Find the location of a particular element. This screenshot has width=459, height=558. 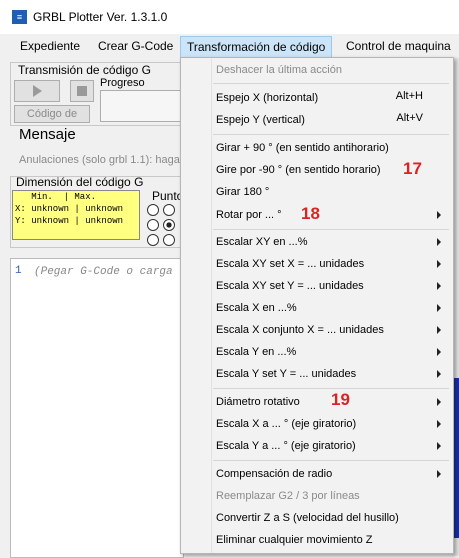

menu-control-maquina: Control de maquina is located at coordinates (398, 46).